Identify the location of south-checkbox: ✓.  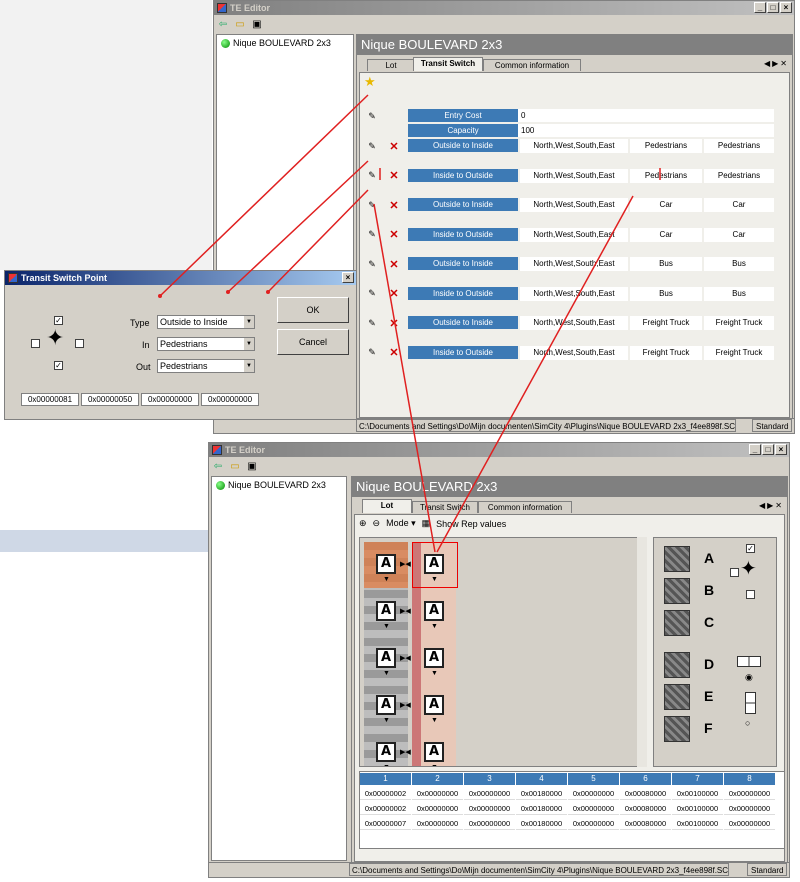
(58, 365).